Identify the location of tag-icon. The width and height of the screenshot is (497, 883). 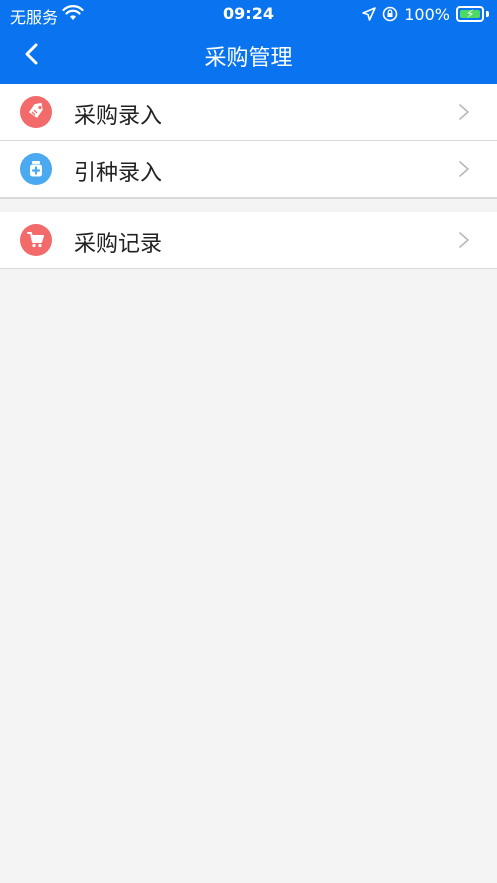
(36, 112).